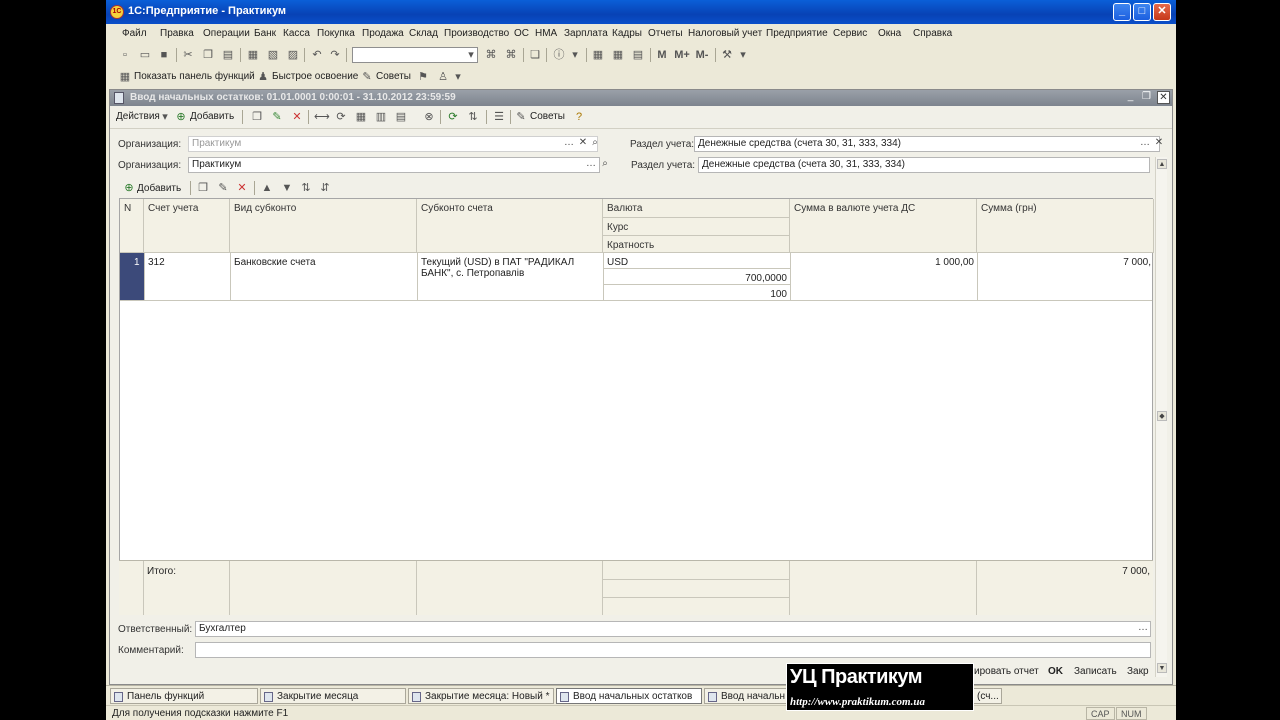 The height and width of the screenshot is (720, 1280). Describe the element at coordinates (476, 33) in the screenshot. I see `menu-production: Производство` at that location.